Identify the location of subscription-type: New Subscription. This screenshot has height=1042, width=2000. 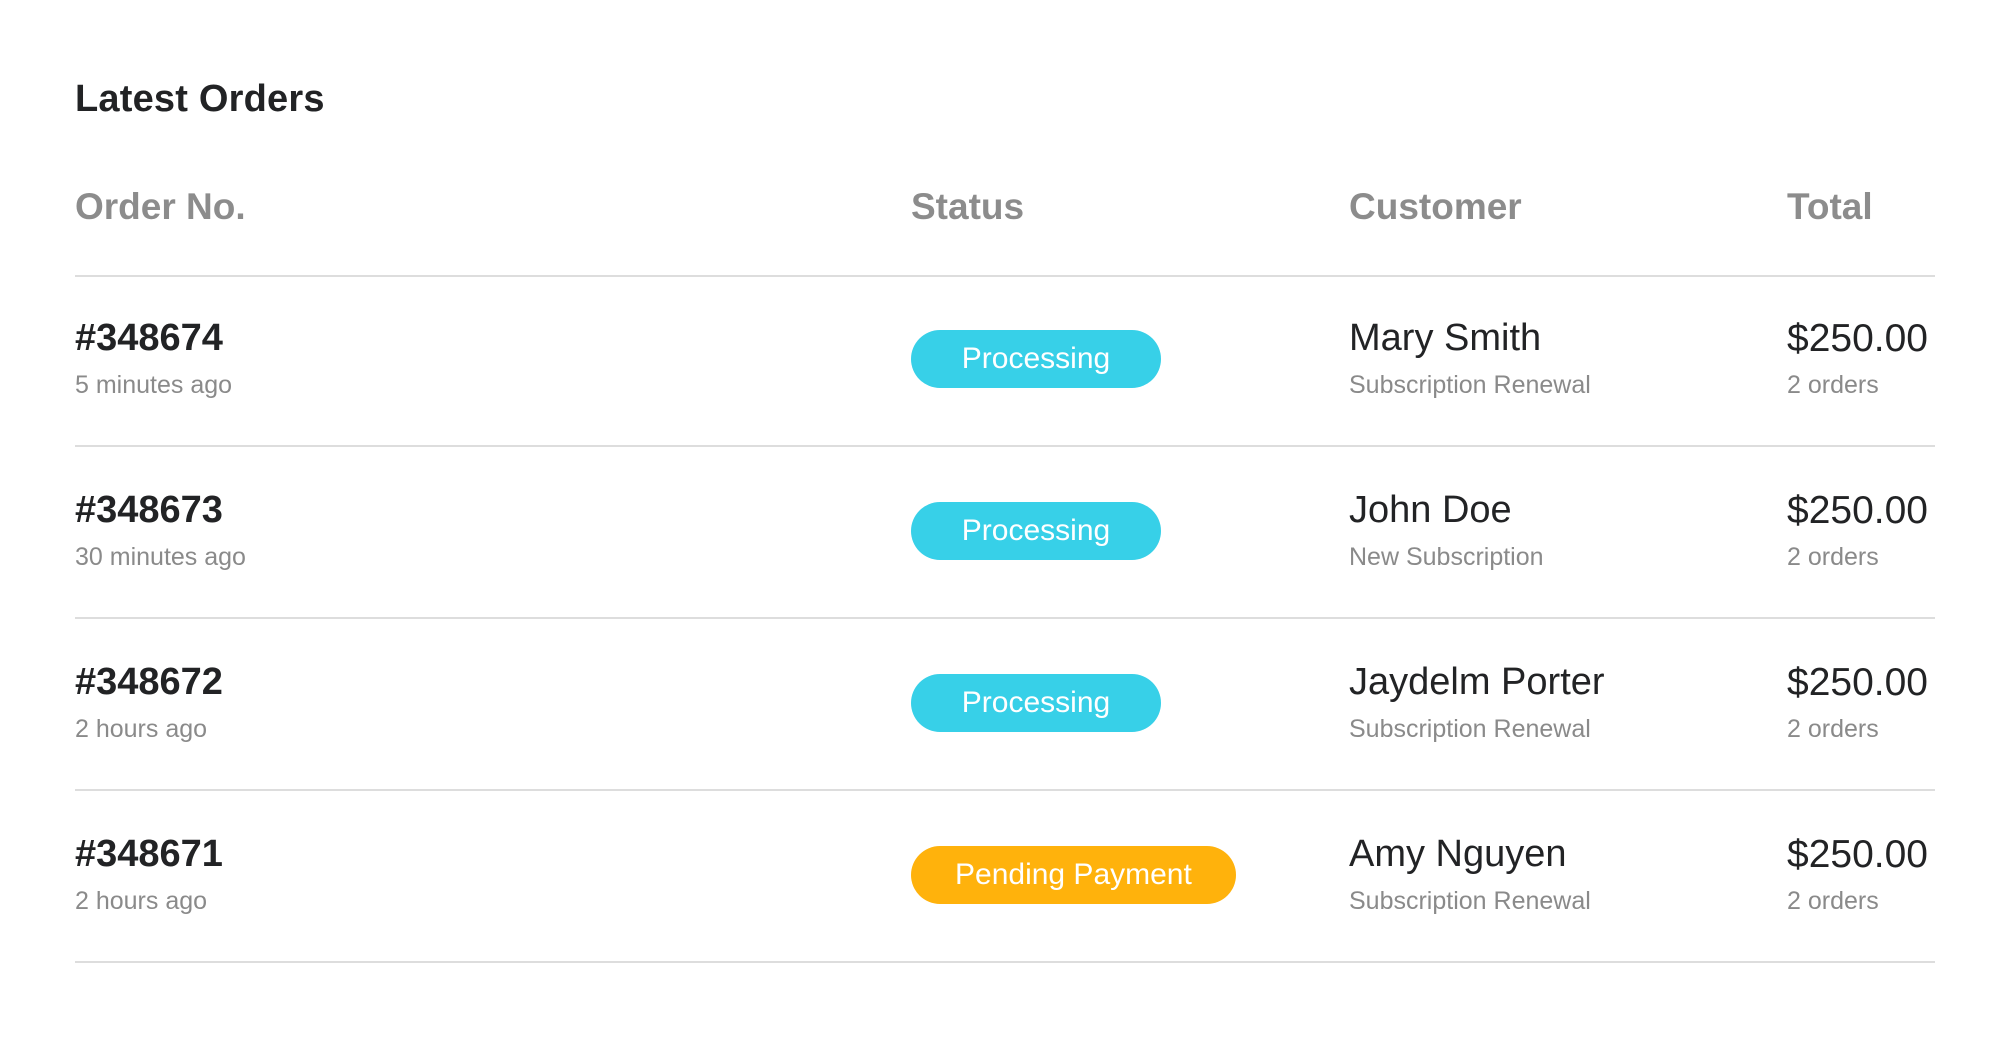
(1446, 557).